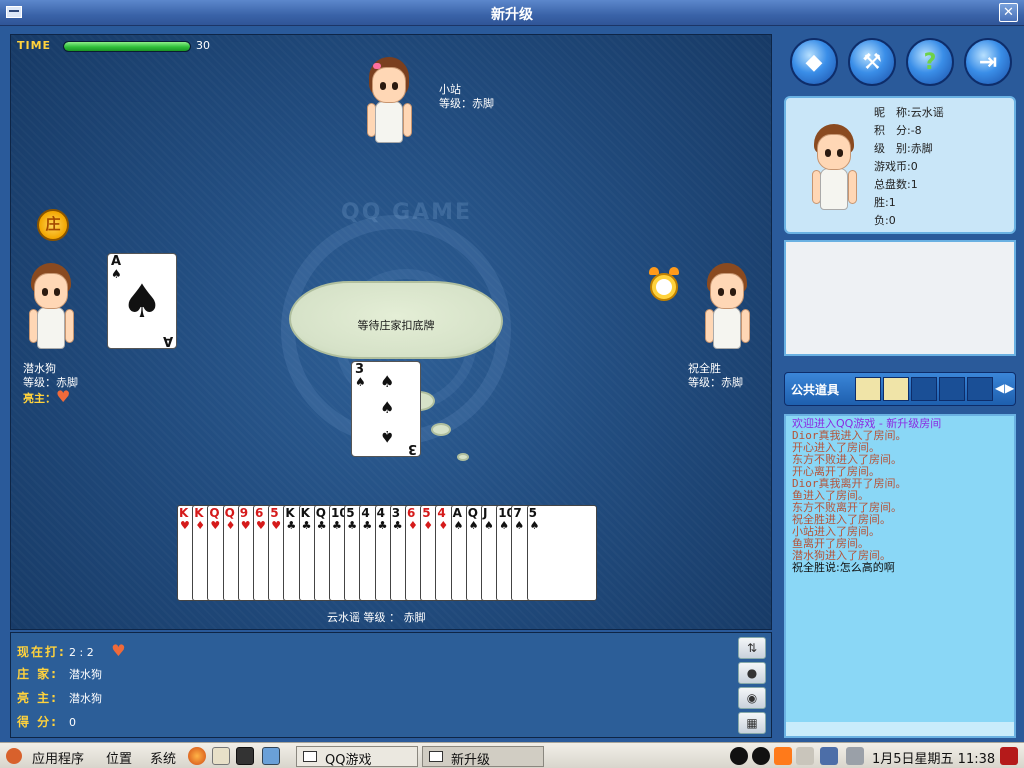 This screenshot has width=1024, height=768. I want to click on hint-button: ●, so click(752, 673).